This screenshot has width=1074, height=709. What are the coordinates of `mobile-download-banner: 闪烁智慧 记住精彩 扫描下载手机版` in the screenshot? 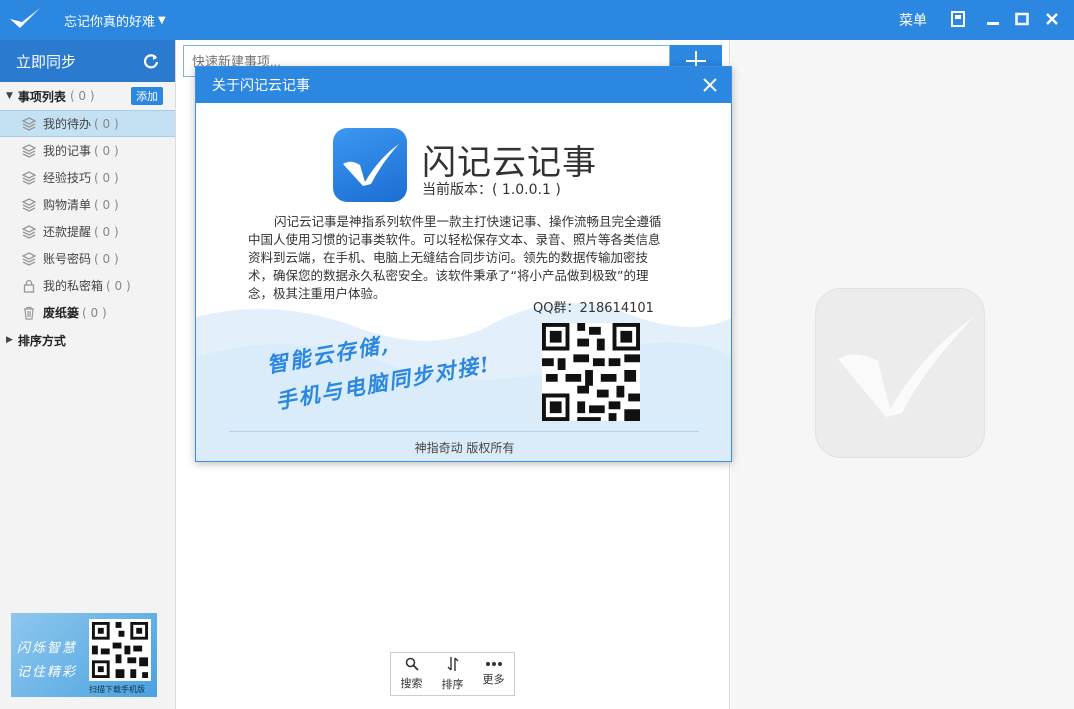 It's located at (84, 655).